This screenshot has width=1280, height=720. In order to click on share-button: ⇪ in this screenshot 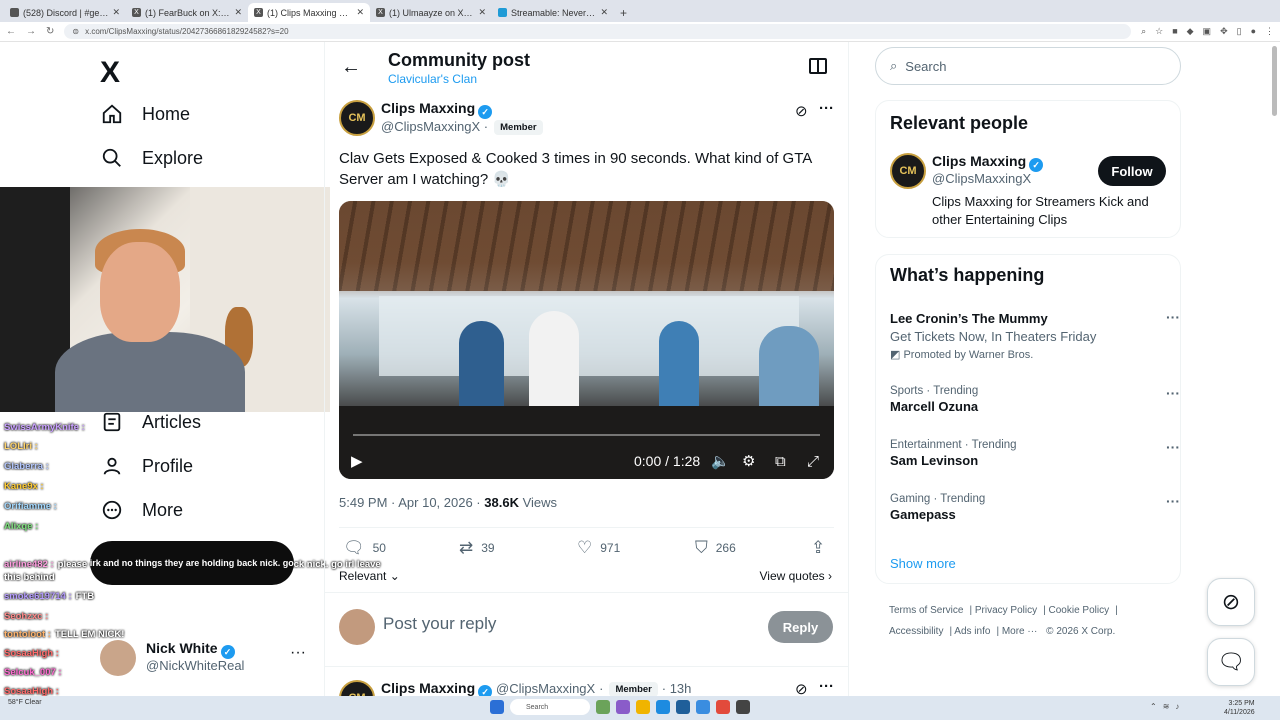, I will do `click(818, 548)`.